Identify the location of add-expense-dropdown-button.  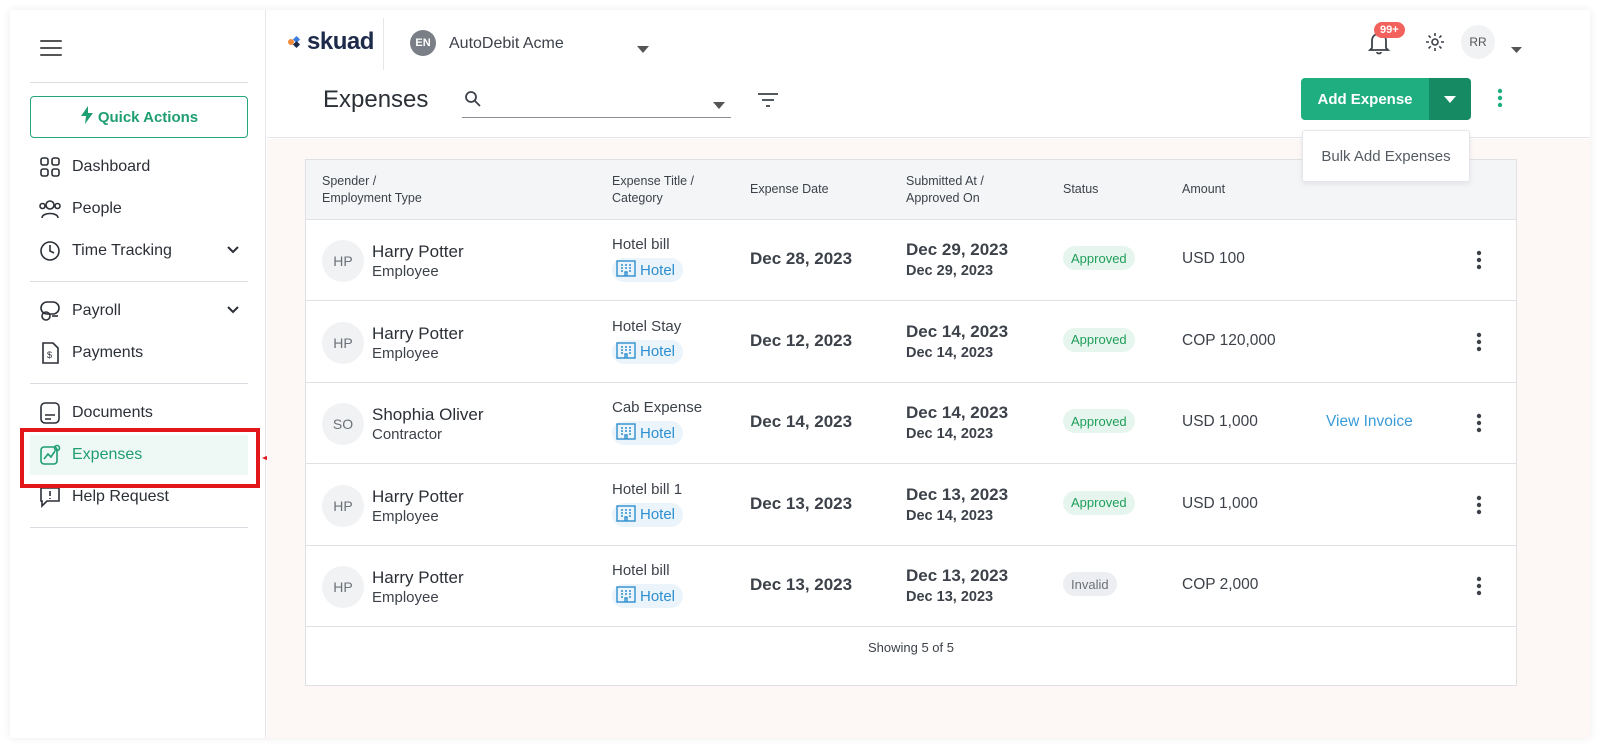
(1450, 99).